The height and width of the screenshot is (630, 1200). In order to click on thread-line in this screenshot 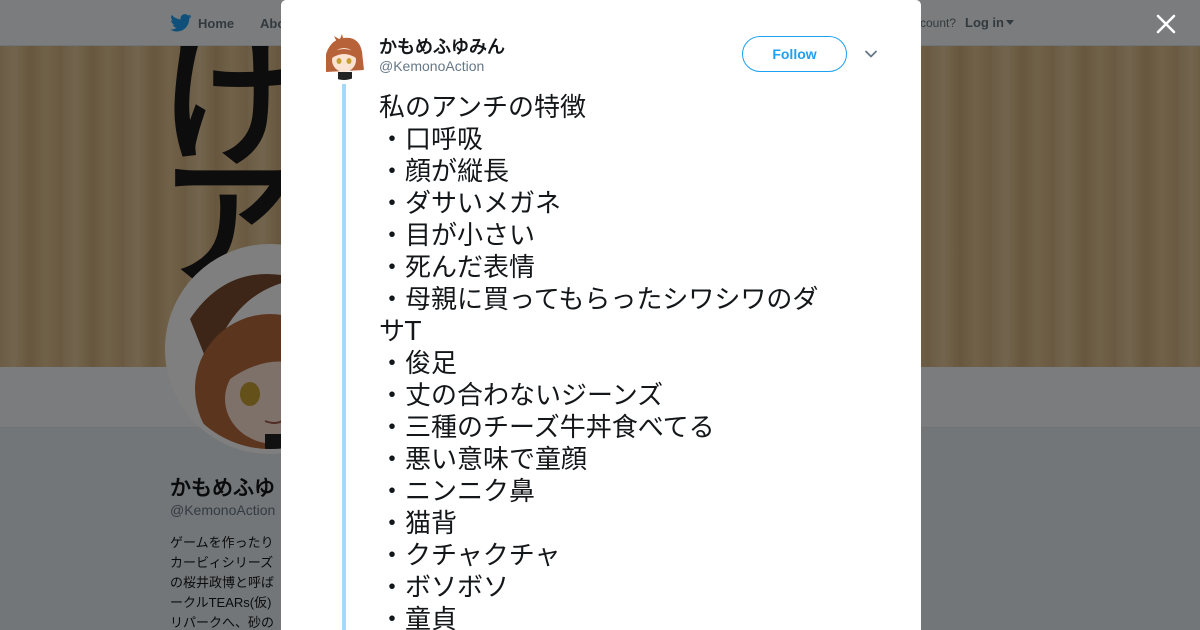, I will do `click(344, 357)`.